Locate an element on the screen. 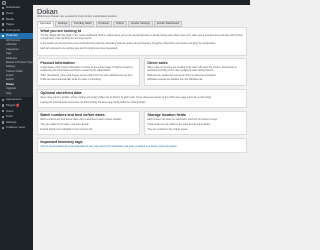 This screenshot has height=250, width=320. posts-icon is located at coordinates (2, 13).